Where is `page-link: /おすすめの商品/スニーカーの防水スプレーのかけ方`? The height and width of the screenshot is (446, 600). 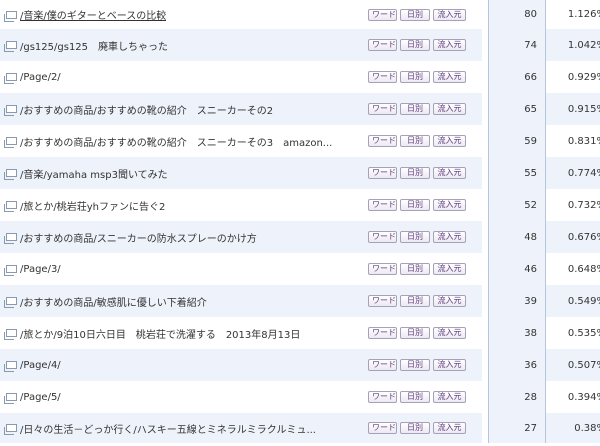 page-link: /おすすめの商品/スニーカーの防水スプレーのかけ方 is located at coordinates (138, 237).